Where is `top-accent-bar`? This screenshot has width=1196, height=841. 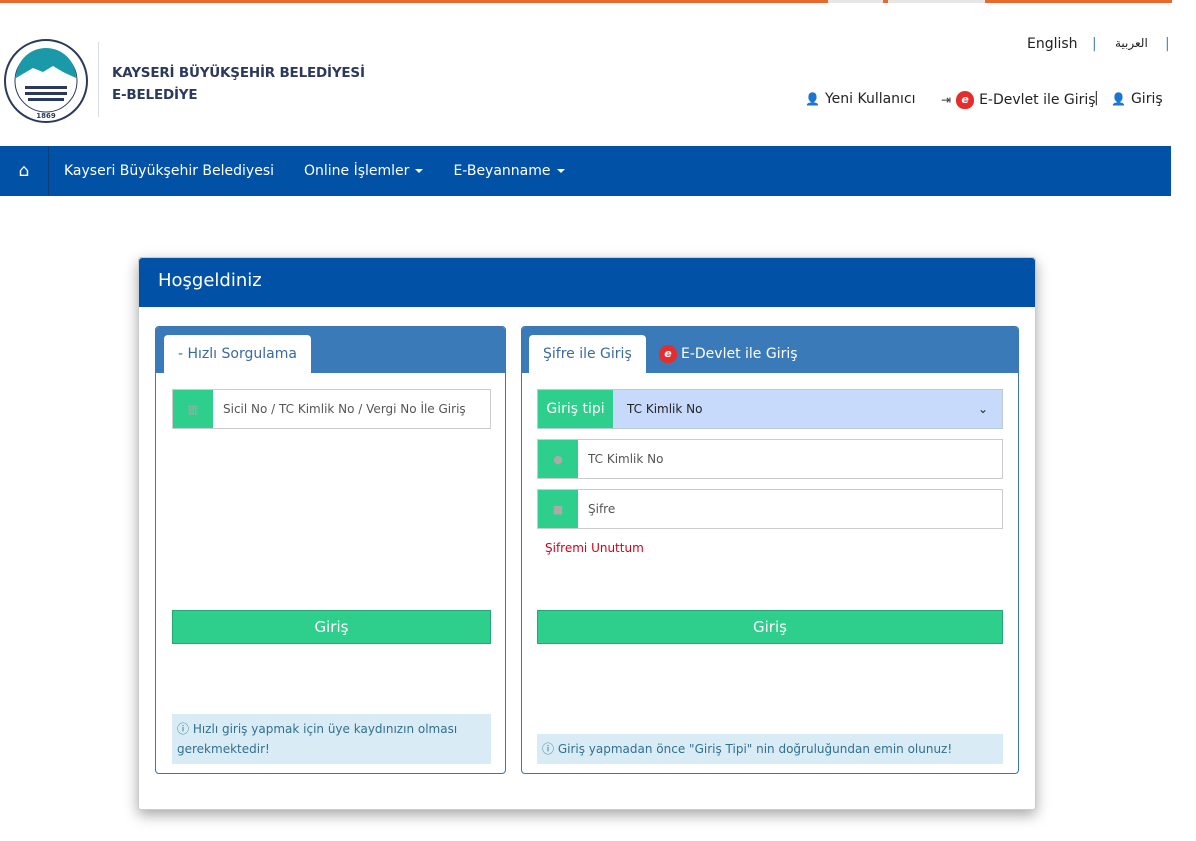
top-accent-bar is located at coordinates (586, 1).